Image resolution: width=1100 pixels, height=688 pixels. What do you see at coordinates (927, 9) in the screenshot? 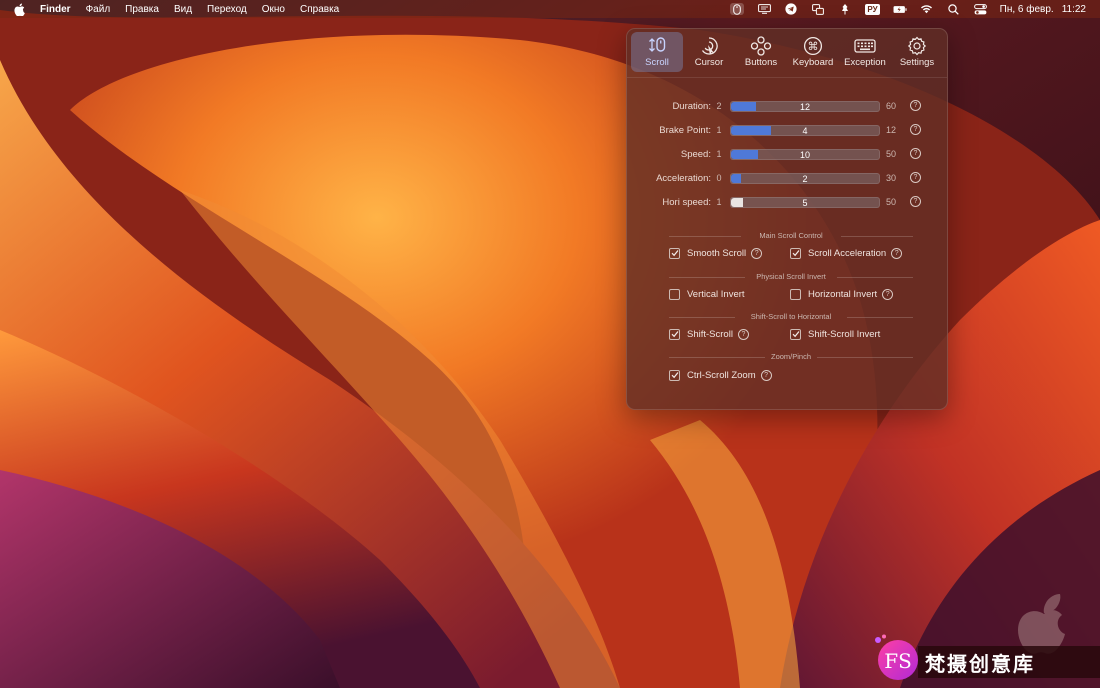
I see `wifi-icon` at bounding box center [927, 9].